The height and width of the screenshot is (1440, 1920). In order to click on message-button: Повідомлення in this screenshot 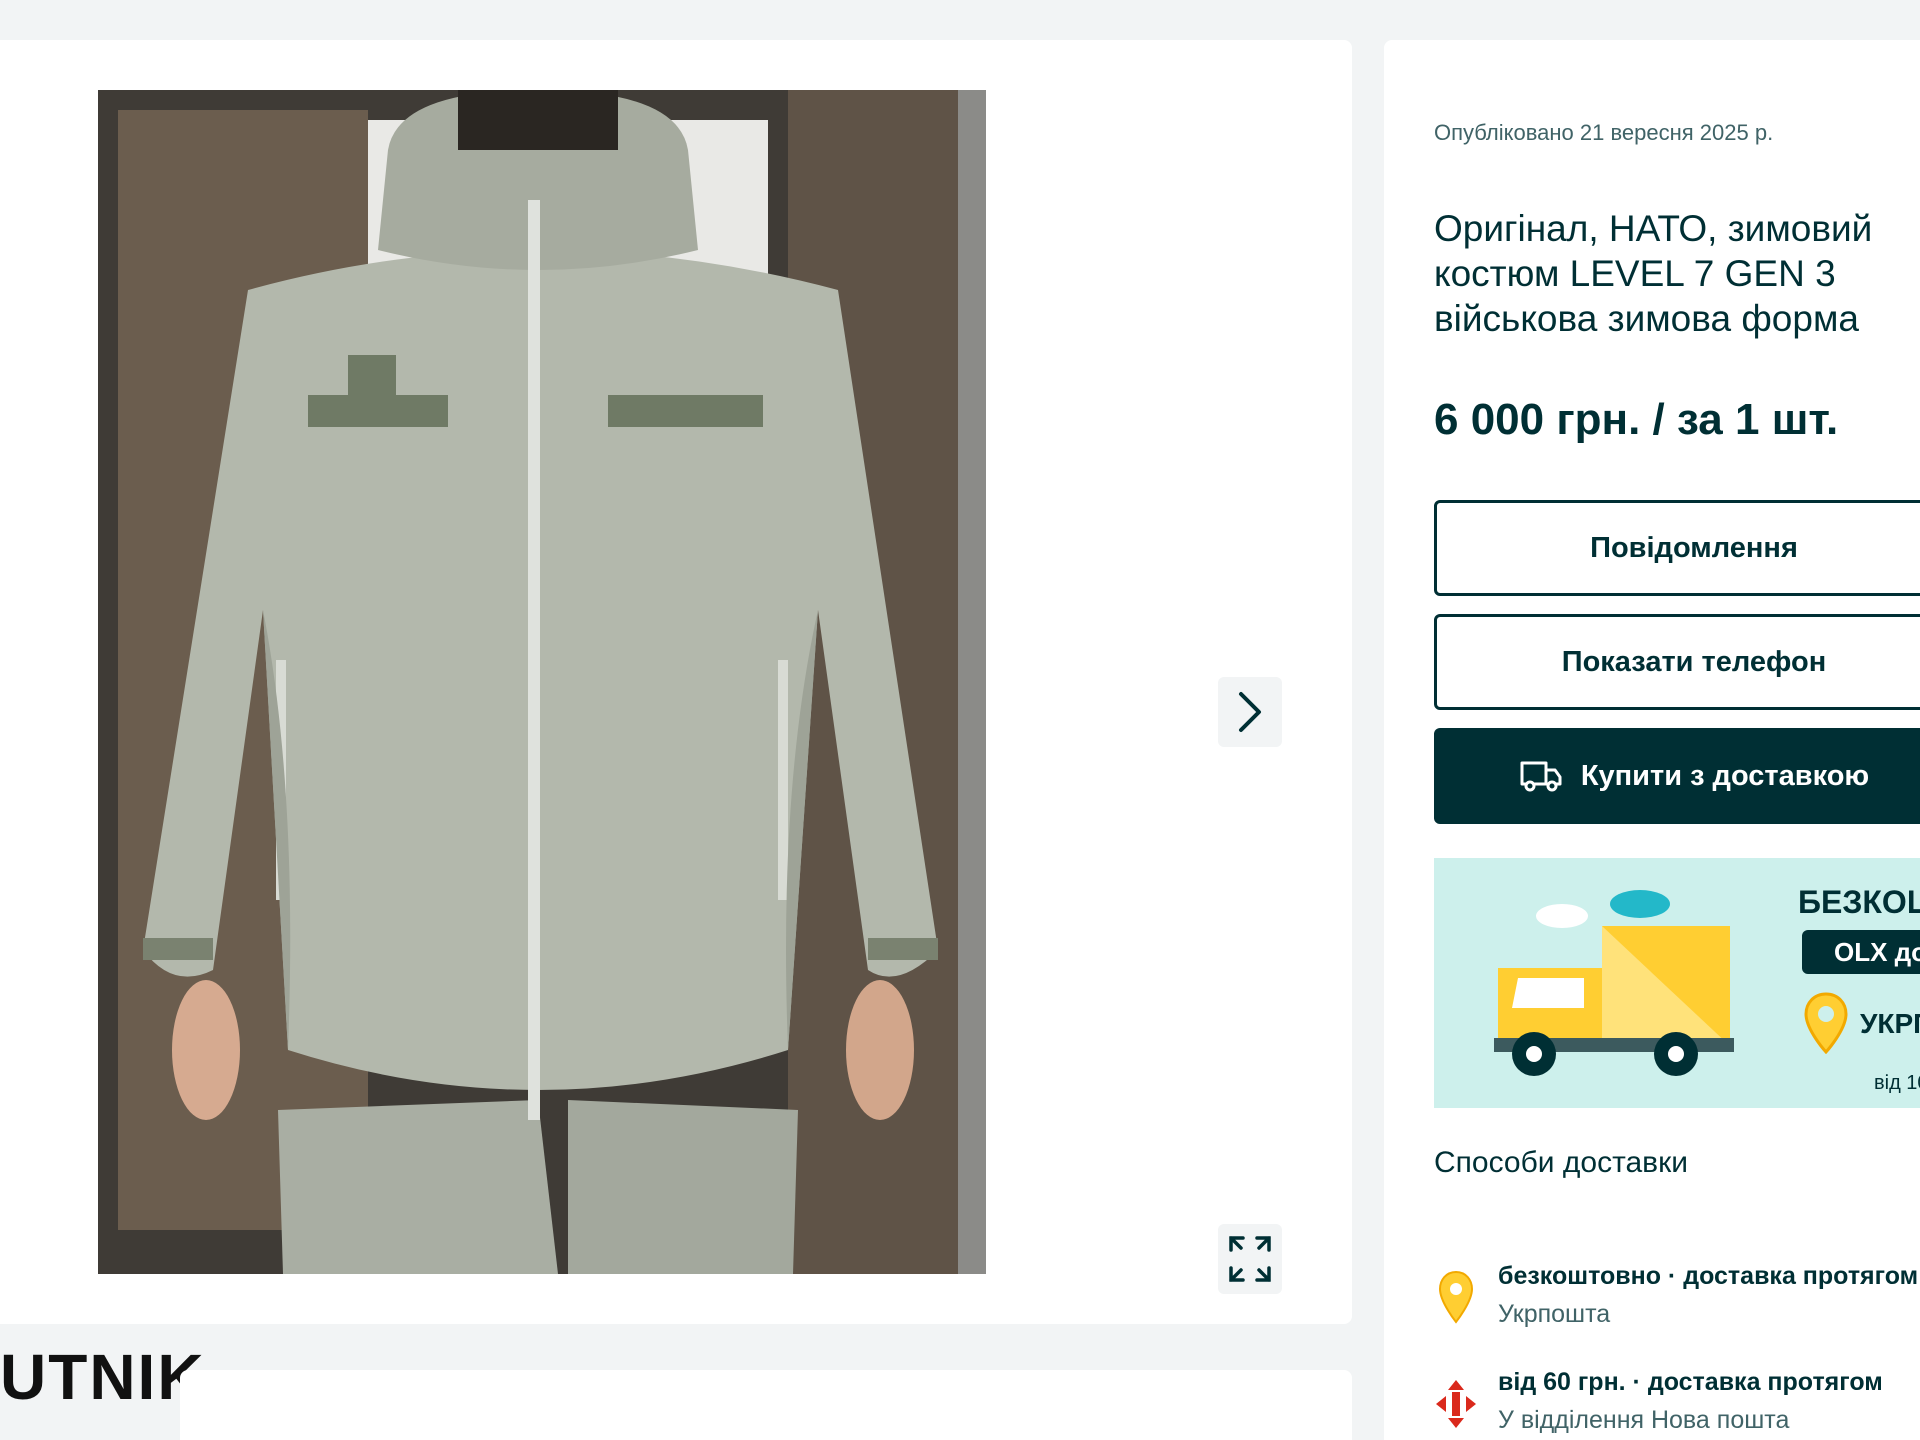, I will do `click(1677, 548)`.